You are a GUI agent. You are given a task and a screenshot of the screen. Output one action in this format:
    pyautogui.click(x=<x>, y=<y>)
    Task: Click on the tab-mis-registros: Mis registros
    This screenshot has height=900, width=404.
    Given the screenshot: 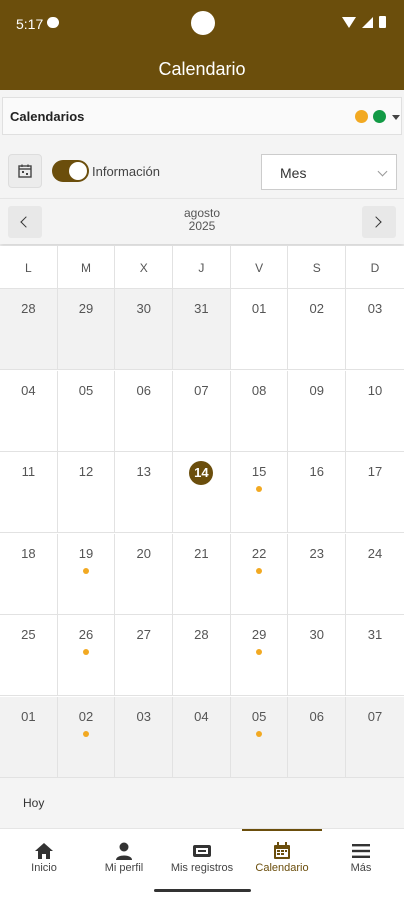 What is the action you would take?
    pyautogui.click(x=202, y=857)
    